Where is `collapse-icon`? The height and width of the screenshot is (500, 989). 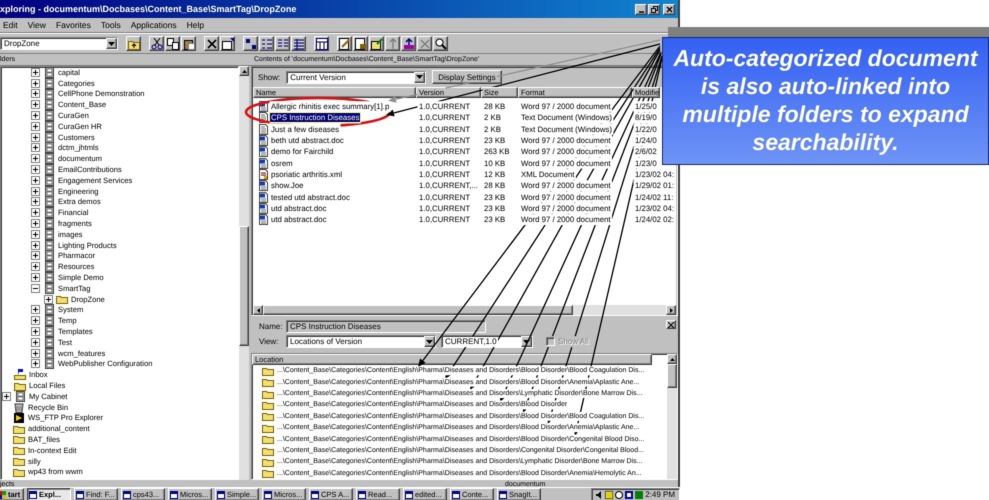
collapse-icon is located at coordinates (35, 288).